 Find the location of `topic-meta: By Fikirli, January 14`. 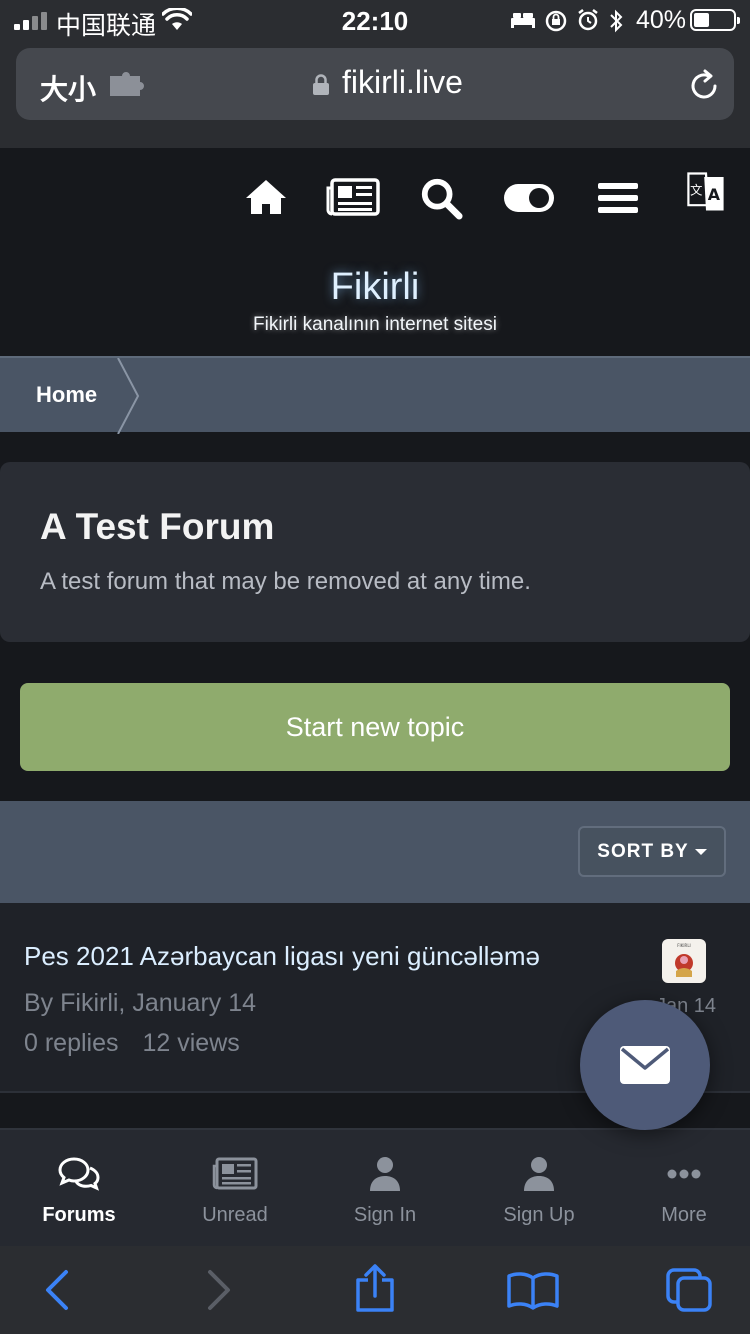

topic-meta: By Fikirli, January 14 is located at coordinates (140, 1003).